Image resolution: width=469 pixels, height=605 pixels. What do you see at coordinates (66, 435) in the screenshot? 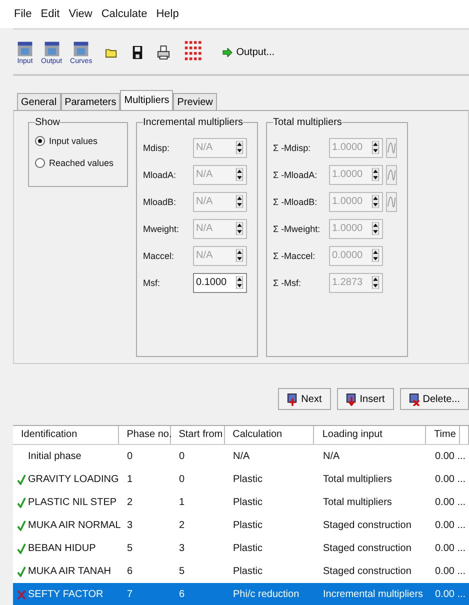
I see `column-header: Identification` at bounding box center [66, 435].